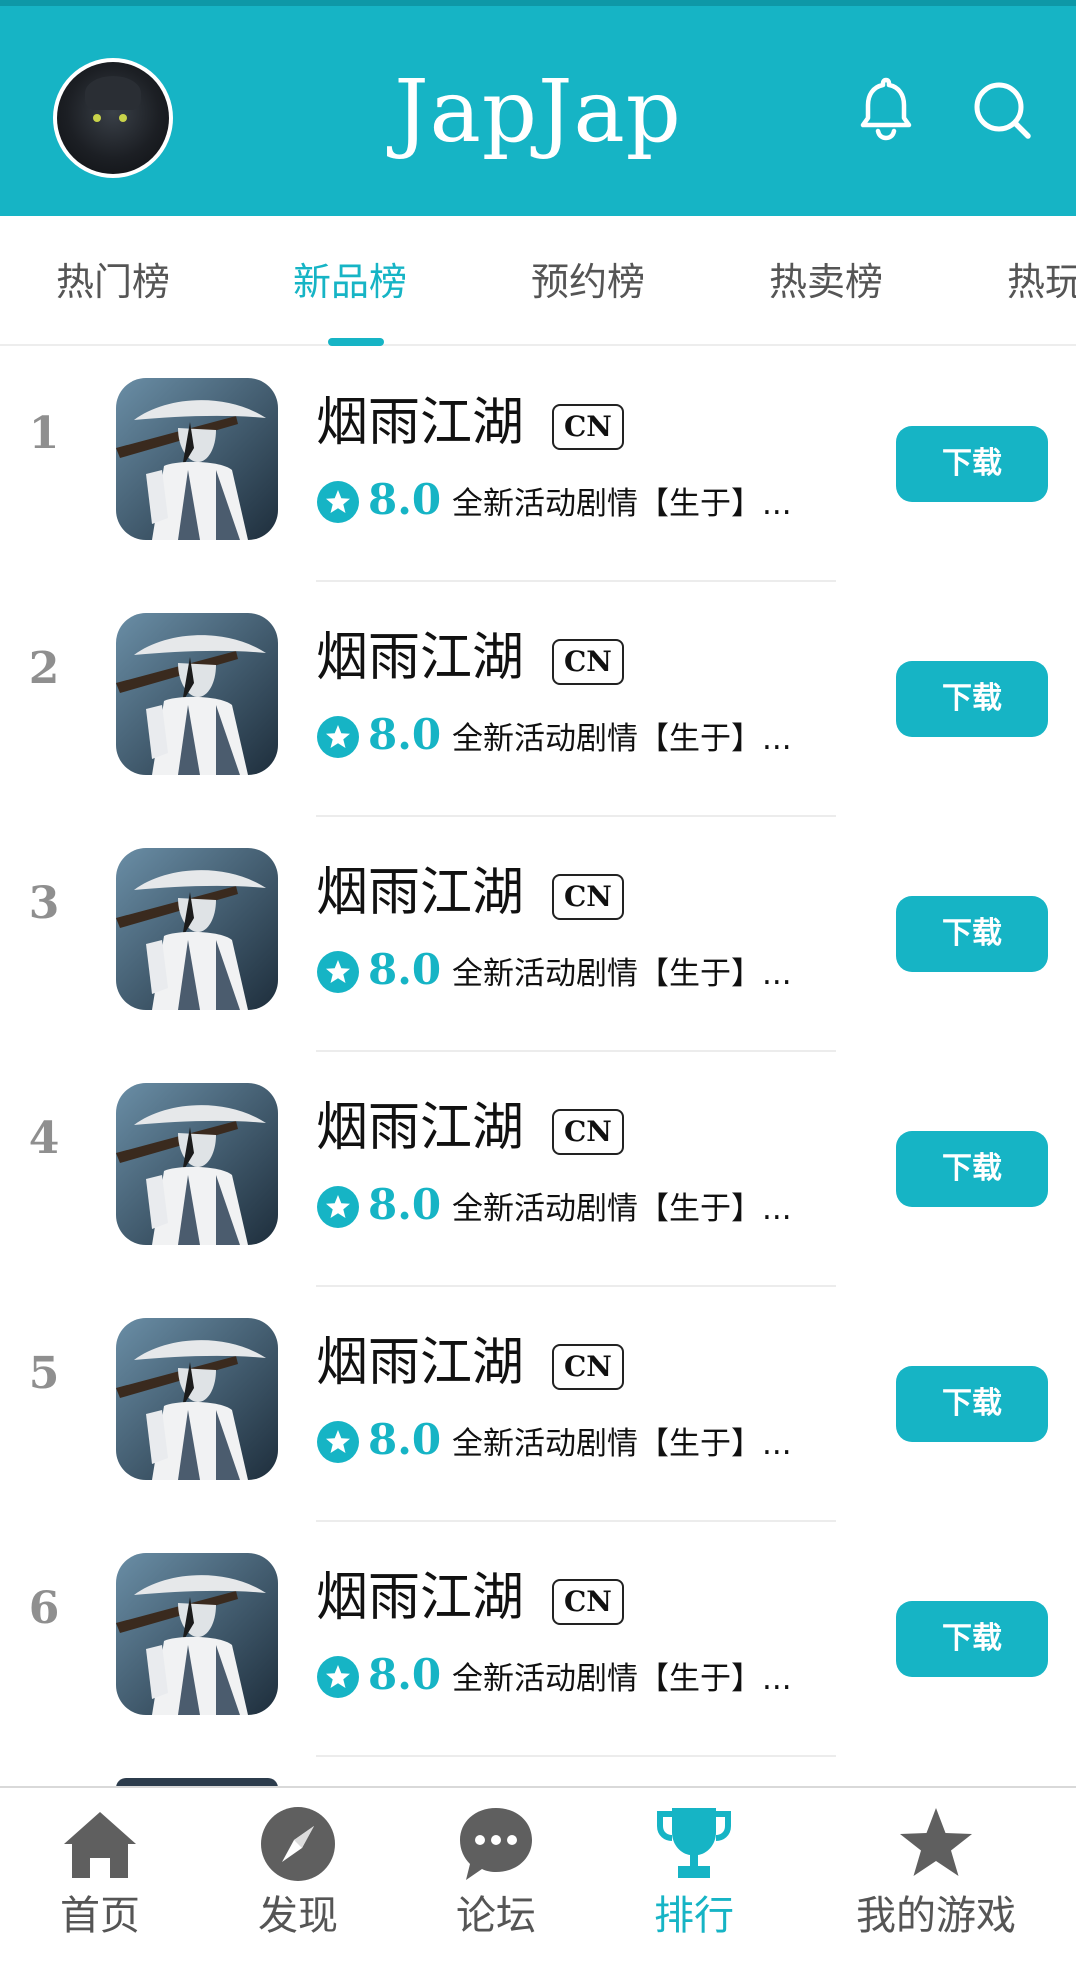 This screenshot has height=1965, width=1076. I want to click on ranking-tabs: 热门榜 新品榜 预约榜 热卖榜 热玩, so click(538, 281).